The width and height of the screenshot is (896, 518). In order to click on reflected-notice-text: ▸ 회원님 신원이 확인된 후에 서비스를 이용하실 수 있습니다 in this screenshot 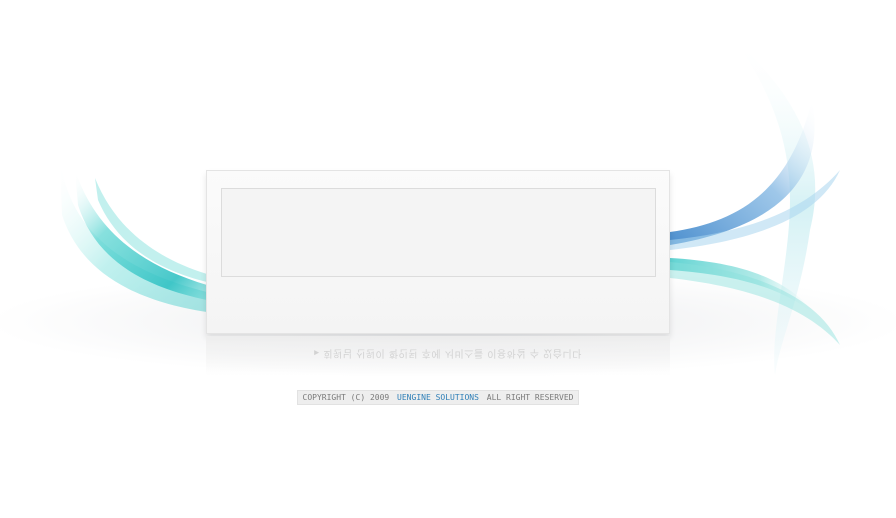, I will do `click(448, 352)`.